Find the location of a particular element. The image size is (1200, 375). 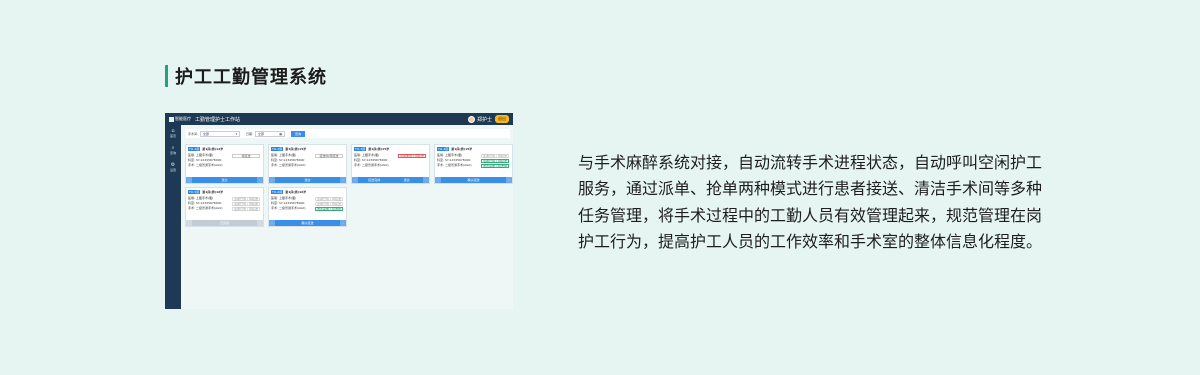

room-select-value: 全部 is located at coordinates (206, 133).